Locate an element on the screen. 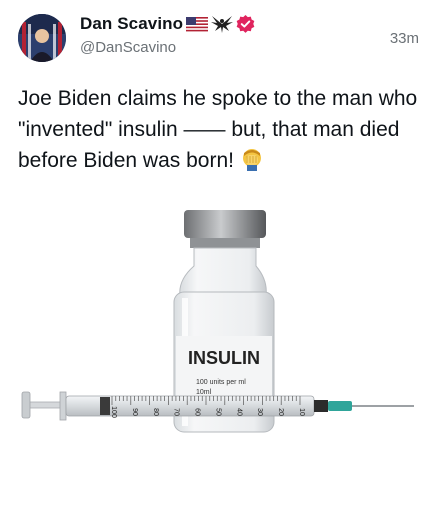 This screenshot has width=439, height=505. post-timestamp: 33m is located at coordinates (404, 38).